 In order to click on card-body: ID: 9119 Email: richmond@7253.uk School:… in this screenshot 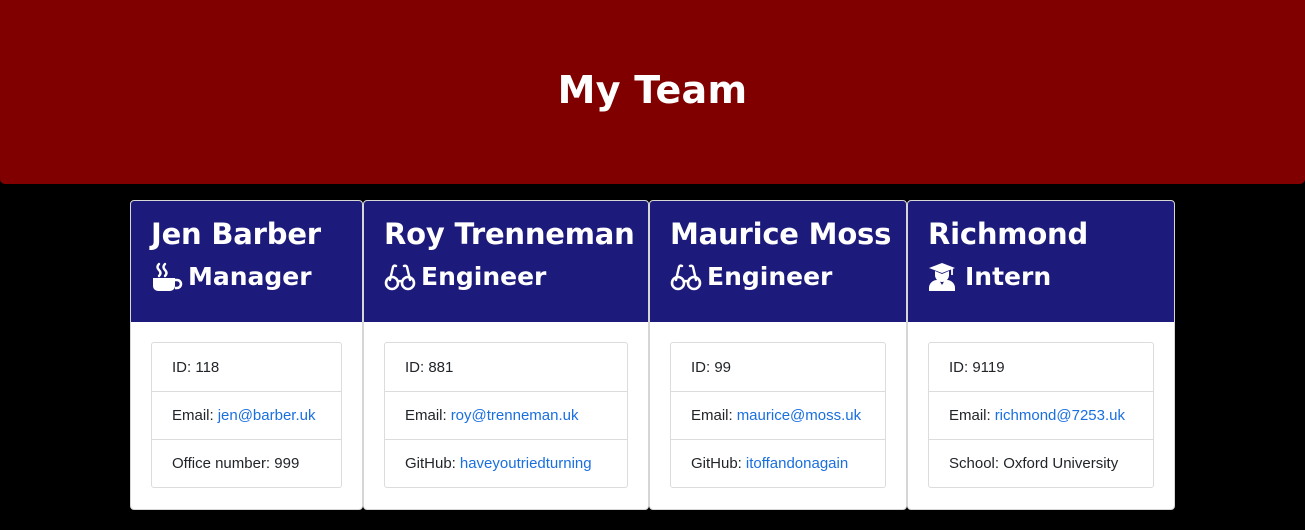, I will do `click(1041, 415)`.